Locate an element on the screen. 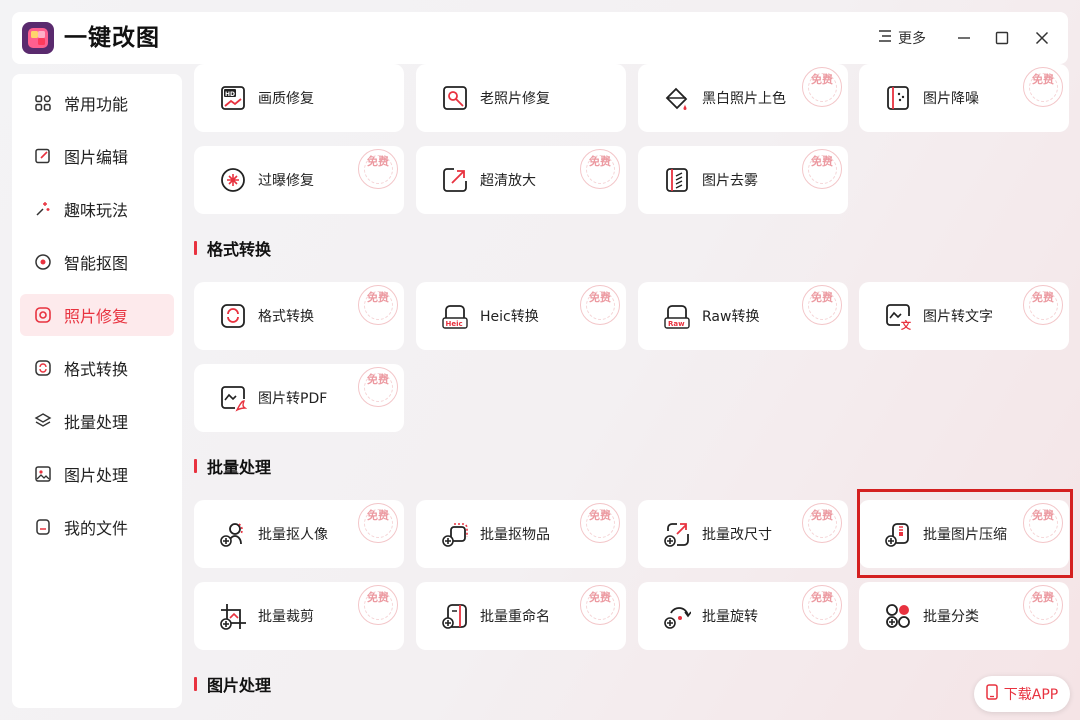 The width and height of the screenshot is (1080, 720). card-batch-resize: 批量改尺寸 免费 is located at coordinates (743, 534).